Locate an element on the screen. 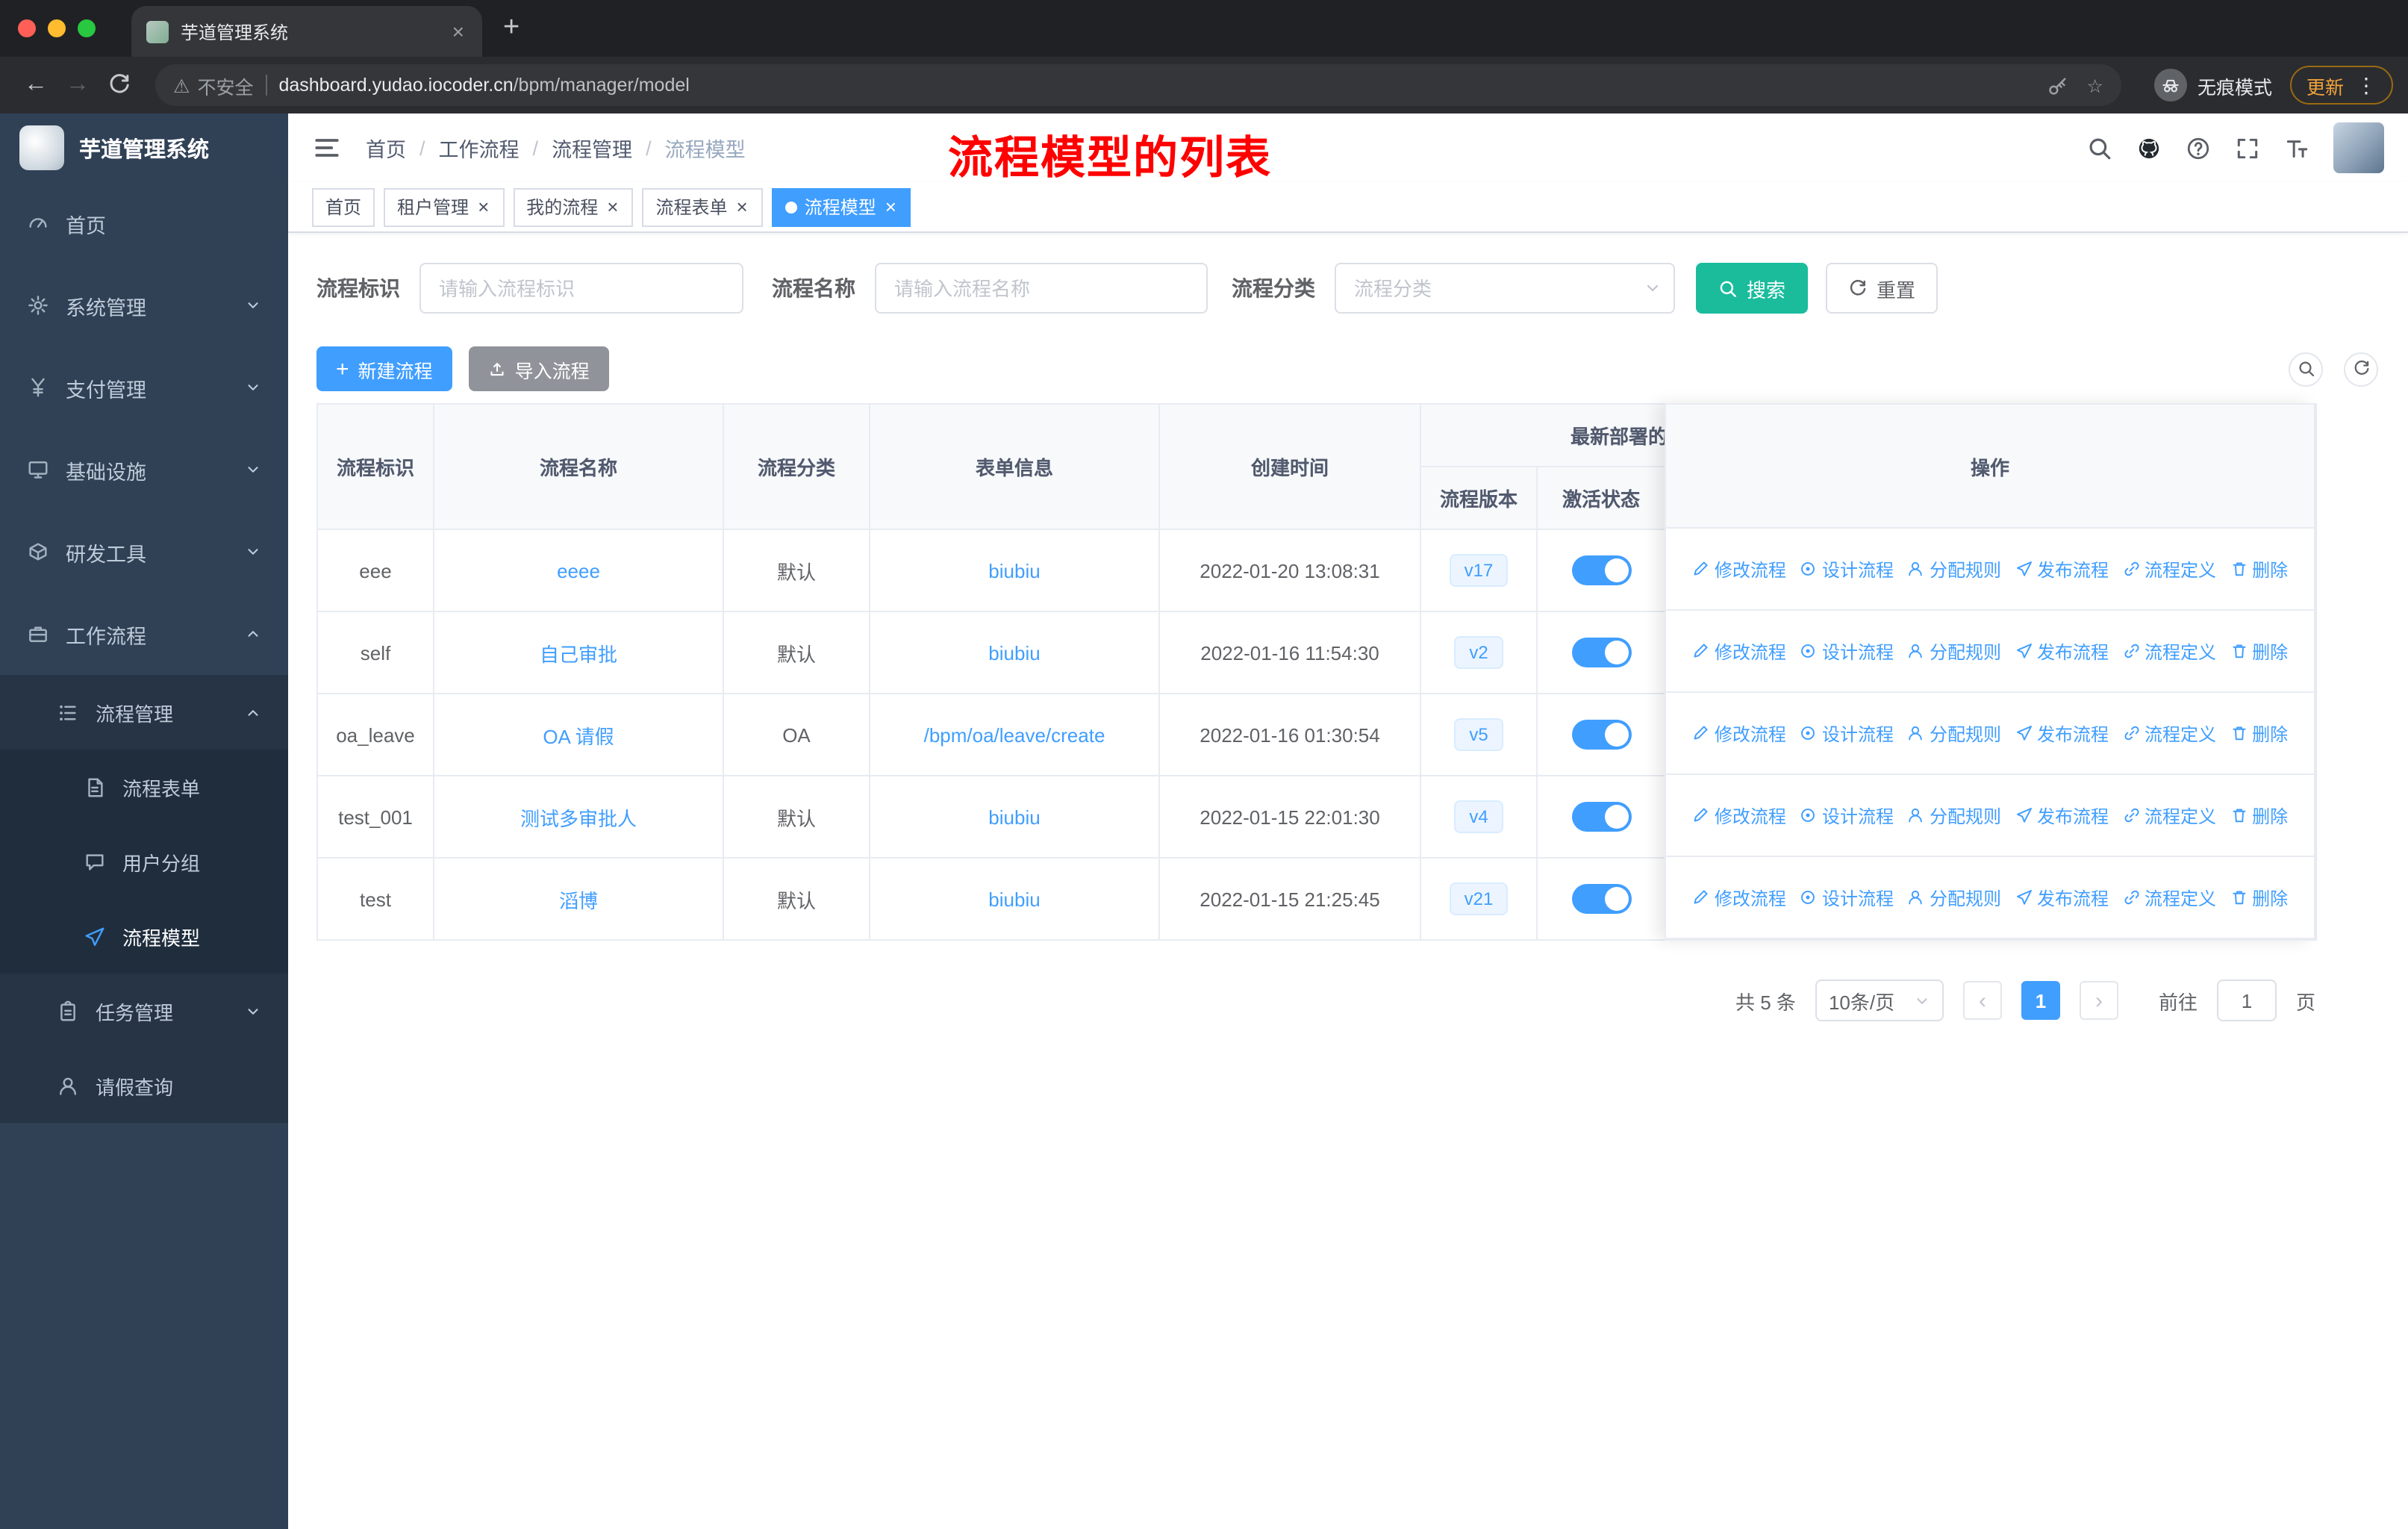 The height and width of the screenshot is (1529, 2408). minimize-window-button is located at coordinates (57, 28).